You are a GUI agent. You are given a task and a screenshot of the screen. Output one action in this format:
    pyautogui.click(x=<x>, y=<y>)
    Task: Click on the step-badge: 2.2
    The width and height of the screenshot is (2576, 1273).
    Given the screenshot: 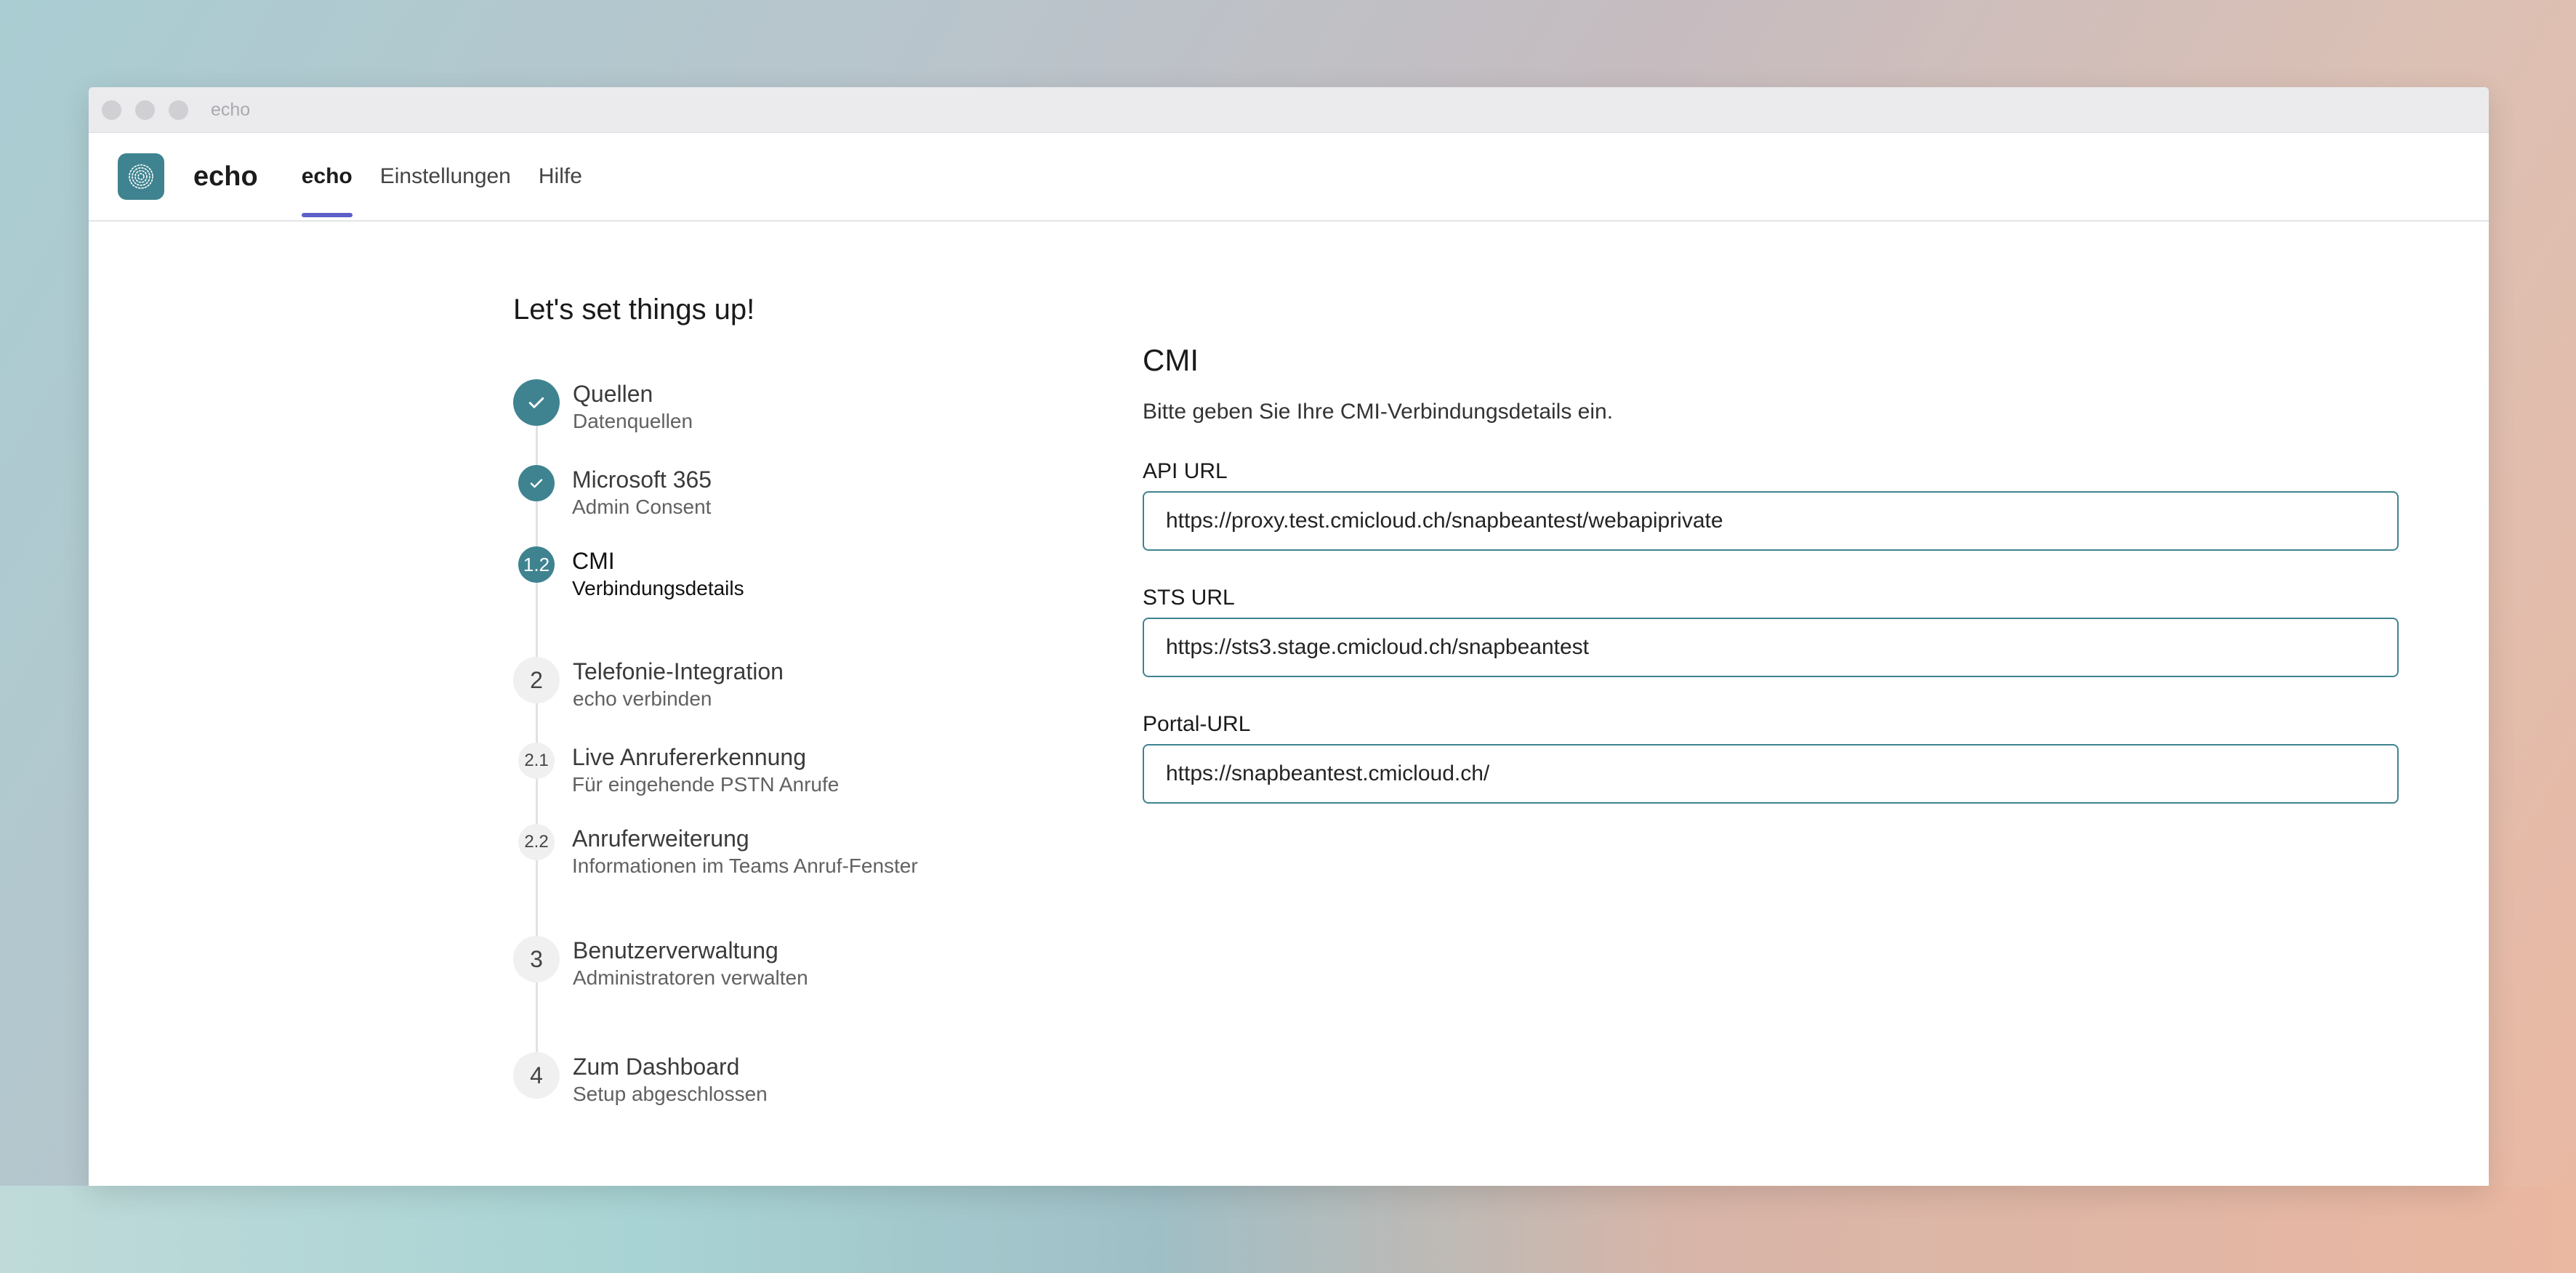 What is the action you would take?
    pyautogui.click(x=536, y=842)
    